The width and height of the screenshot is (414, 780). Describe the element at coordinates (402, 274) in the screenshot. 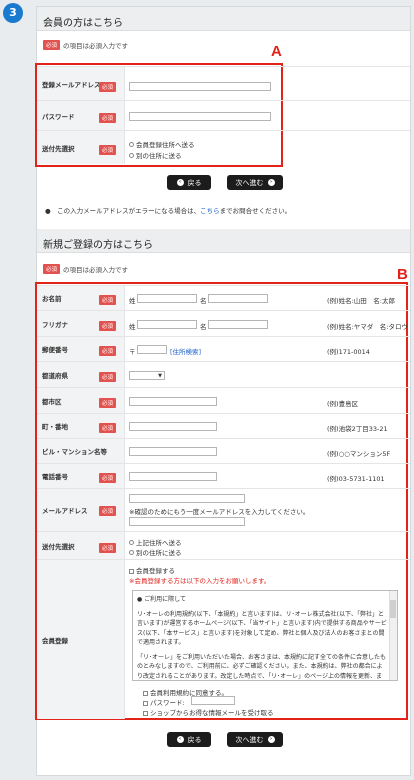

I see `annotation-b: B` at that location.